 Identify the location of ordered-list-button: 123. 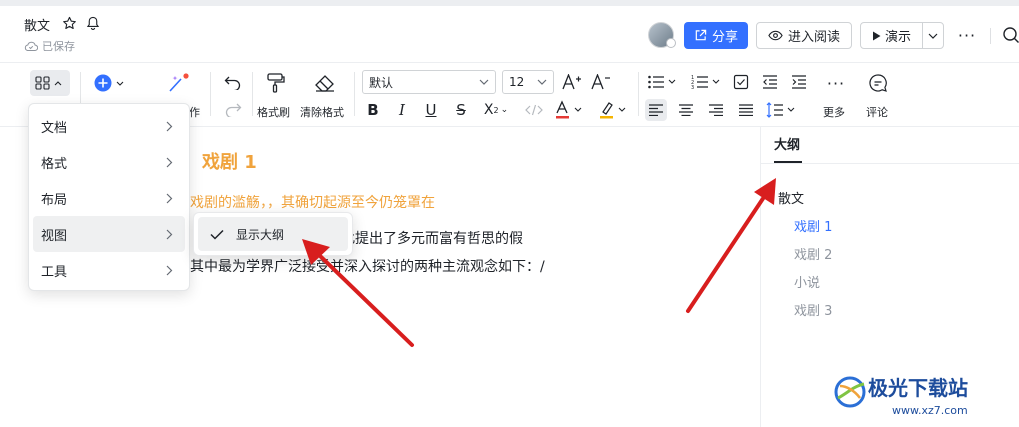
(707, 82).